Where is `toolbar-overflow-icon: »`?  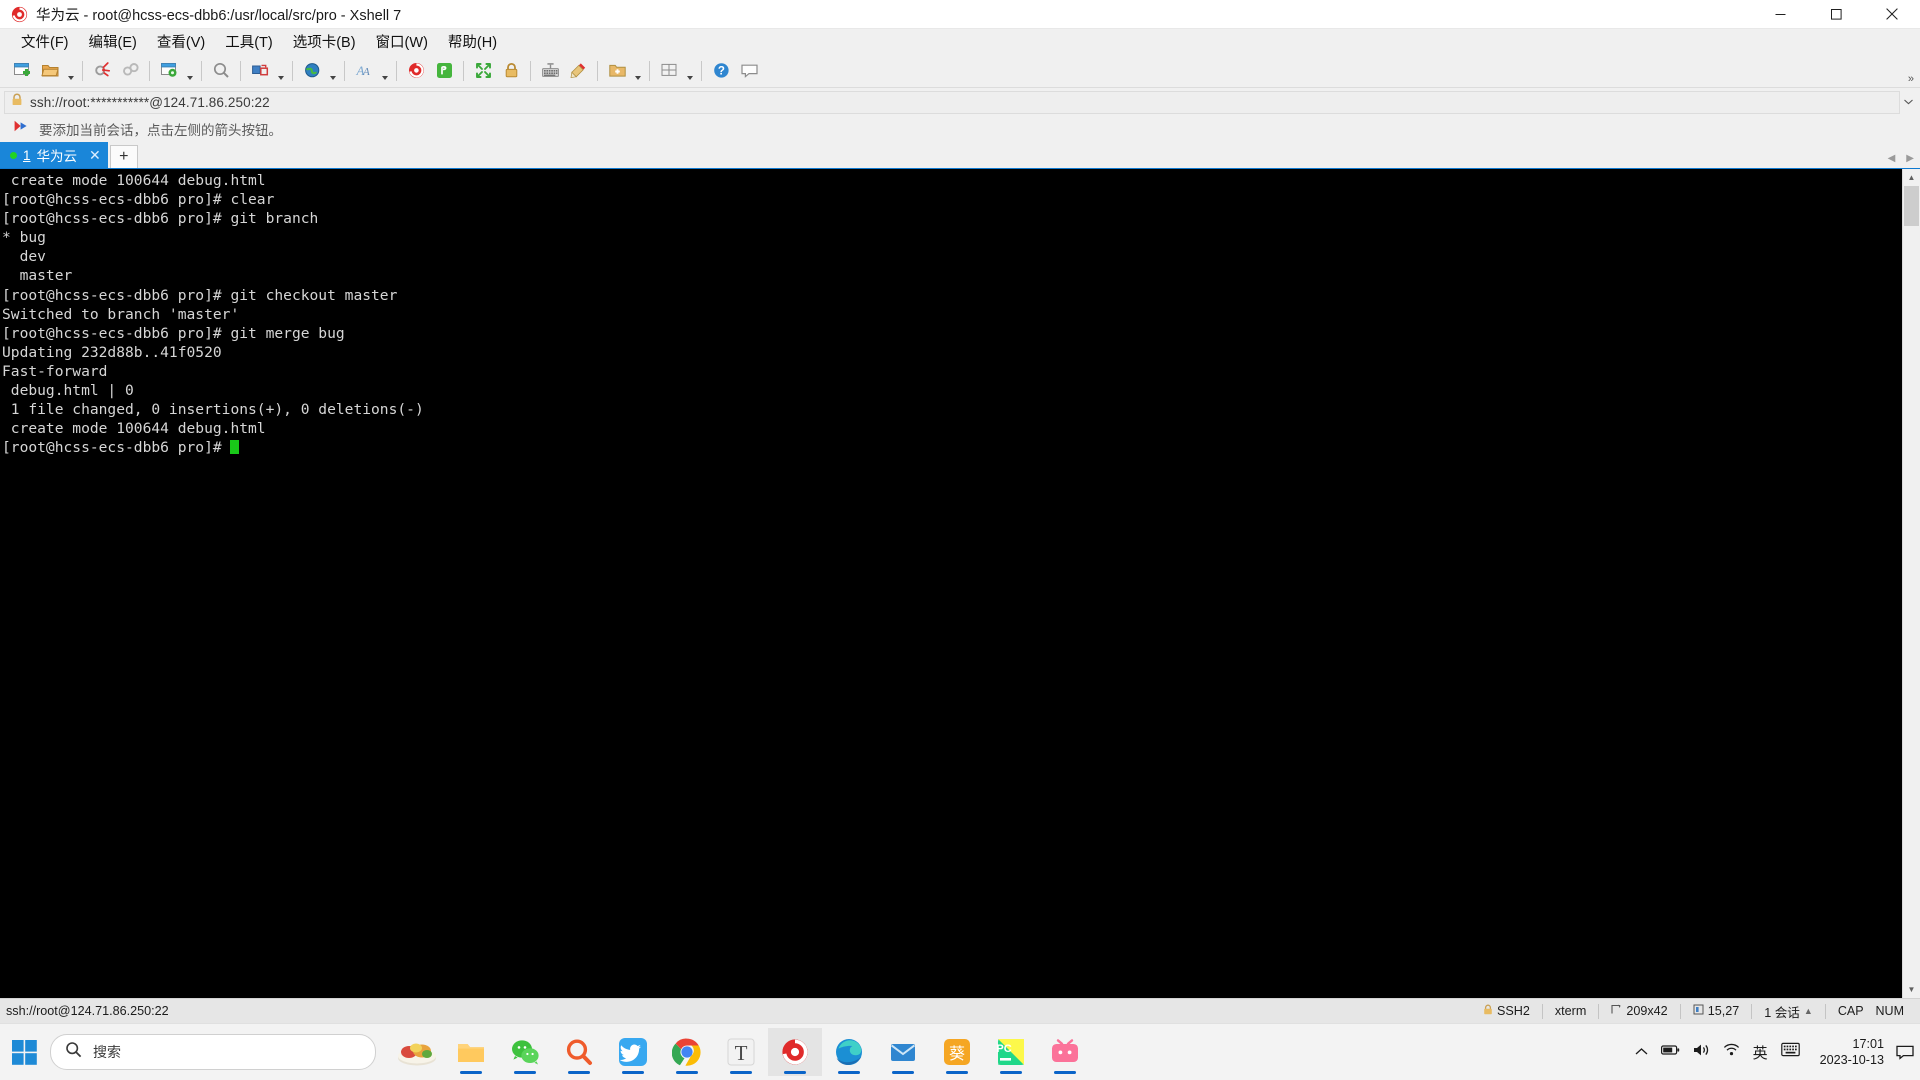 toolbar-overflow-icon: » is located at coordinates (1911, 79).